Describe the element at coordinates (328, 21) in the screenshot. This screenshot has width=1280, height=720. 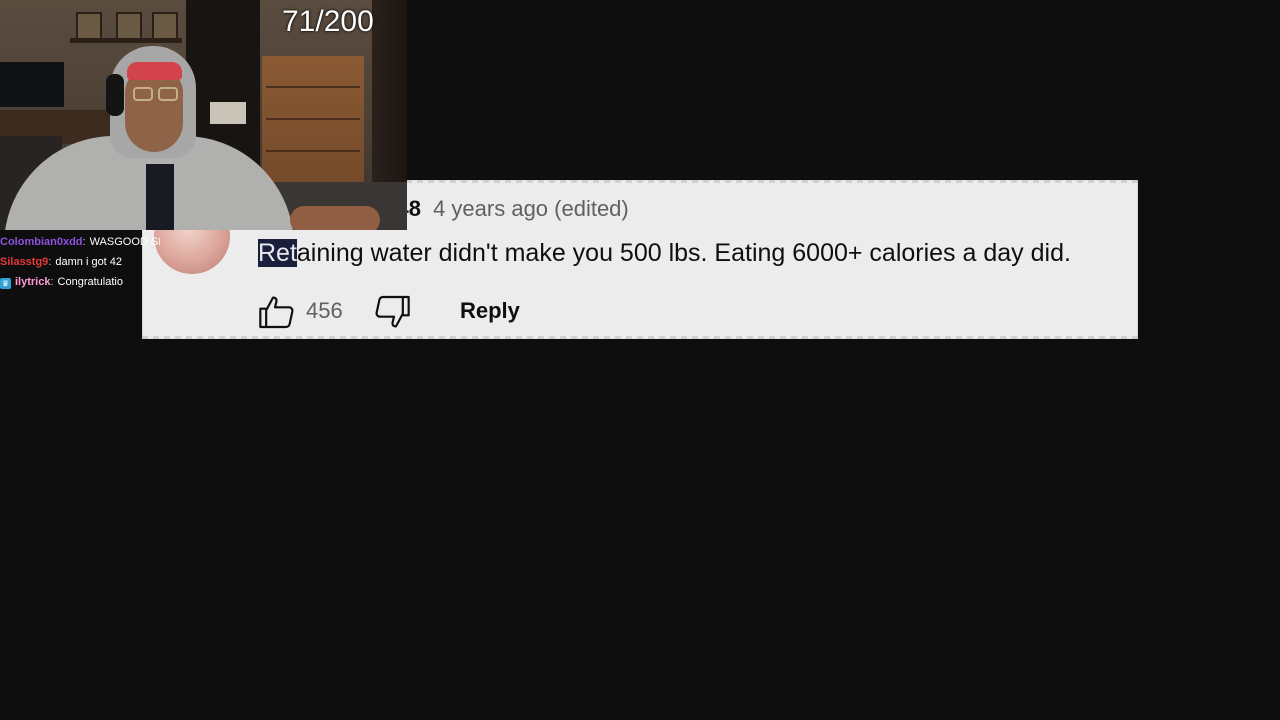
I see `progress-counter: 71/200` at that location.